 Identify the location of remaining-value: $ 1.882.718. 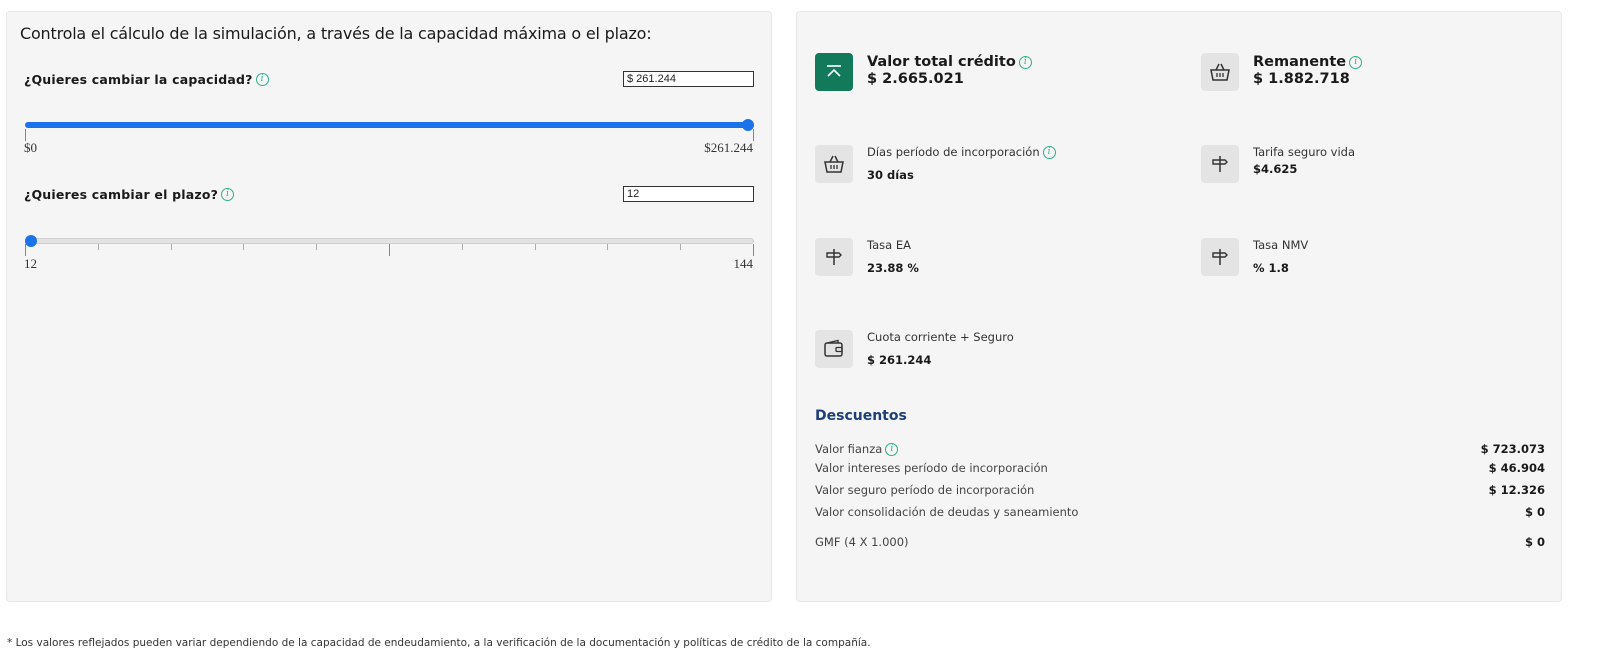
(1301, 79).